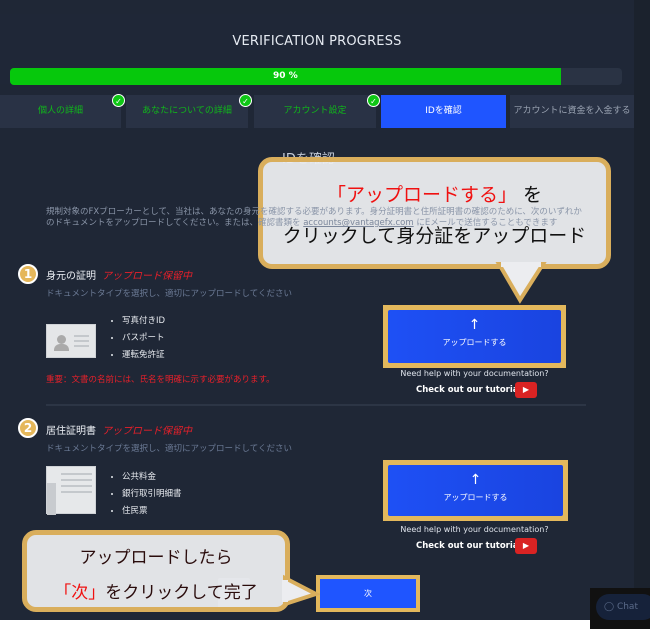  I want to click on next-button: 次, so click(368, 593).